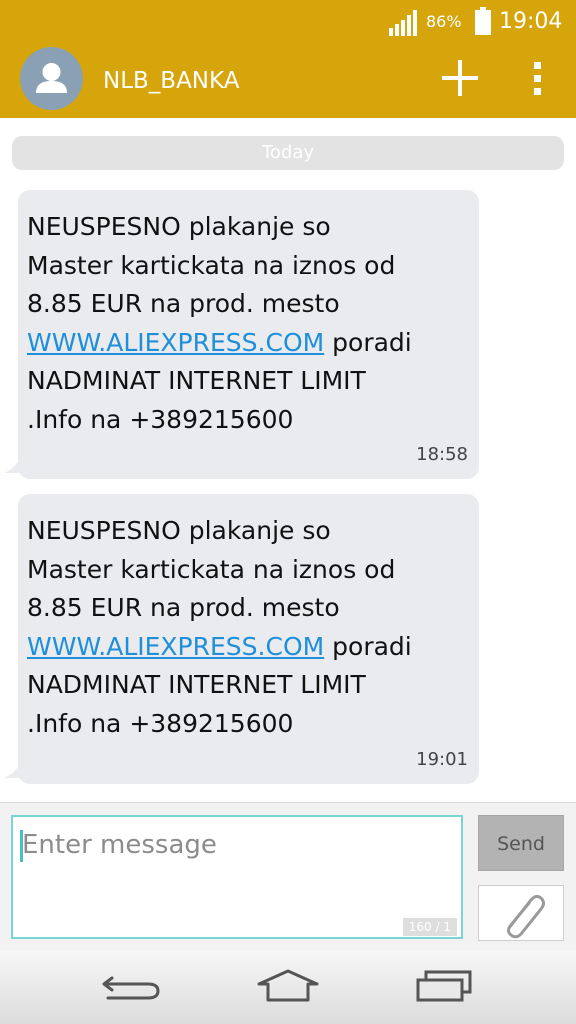 The width and height of the screenshot is (576, 1024). I want to click on home-button, so click(288, 986).